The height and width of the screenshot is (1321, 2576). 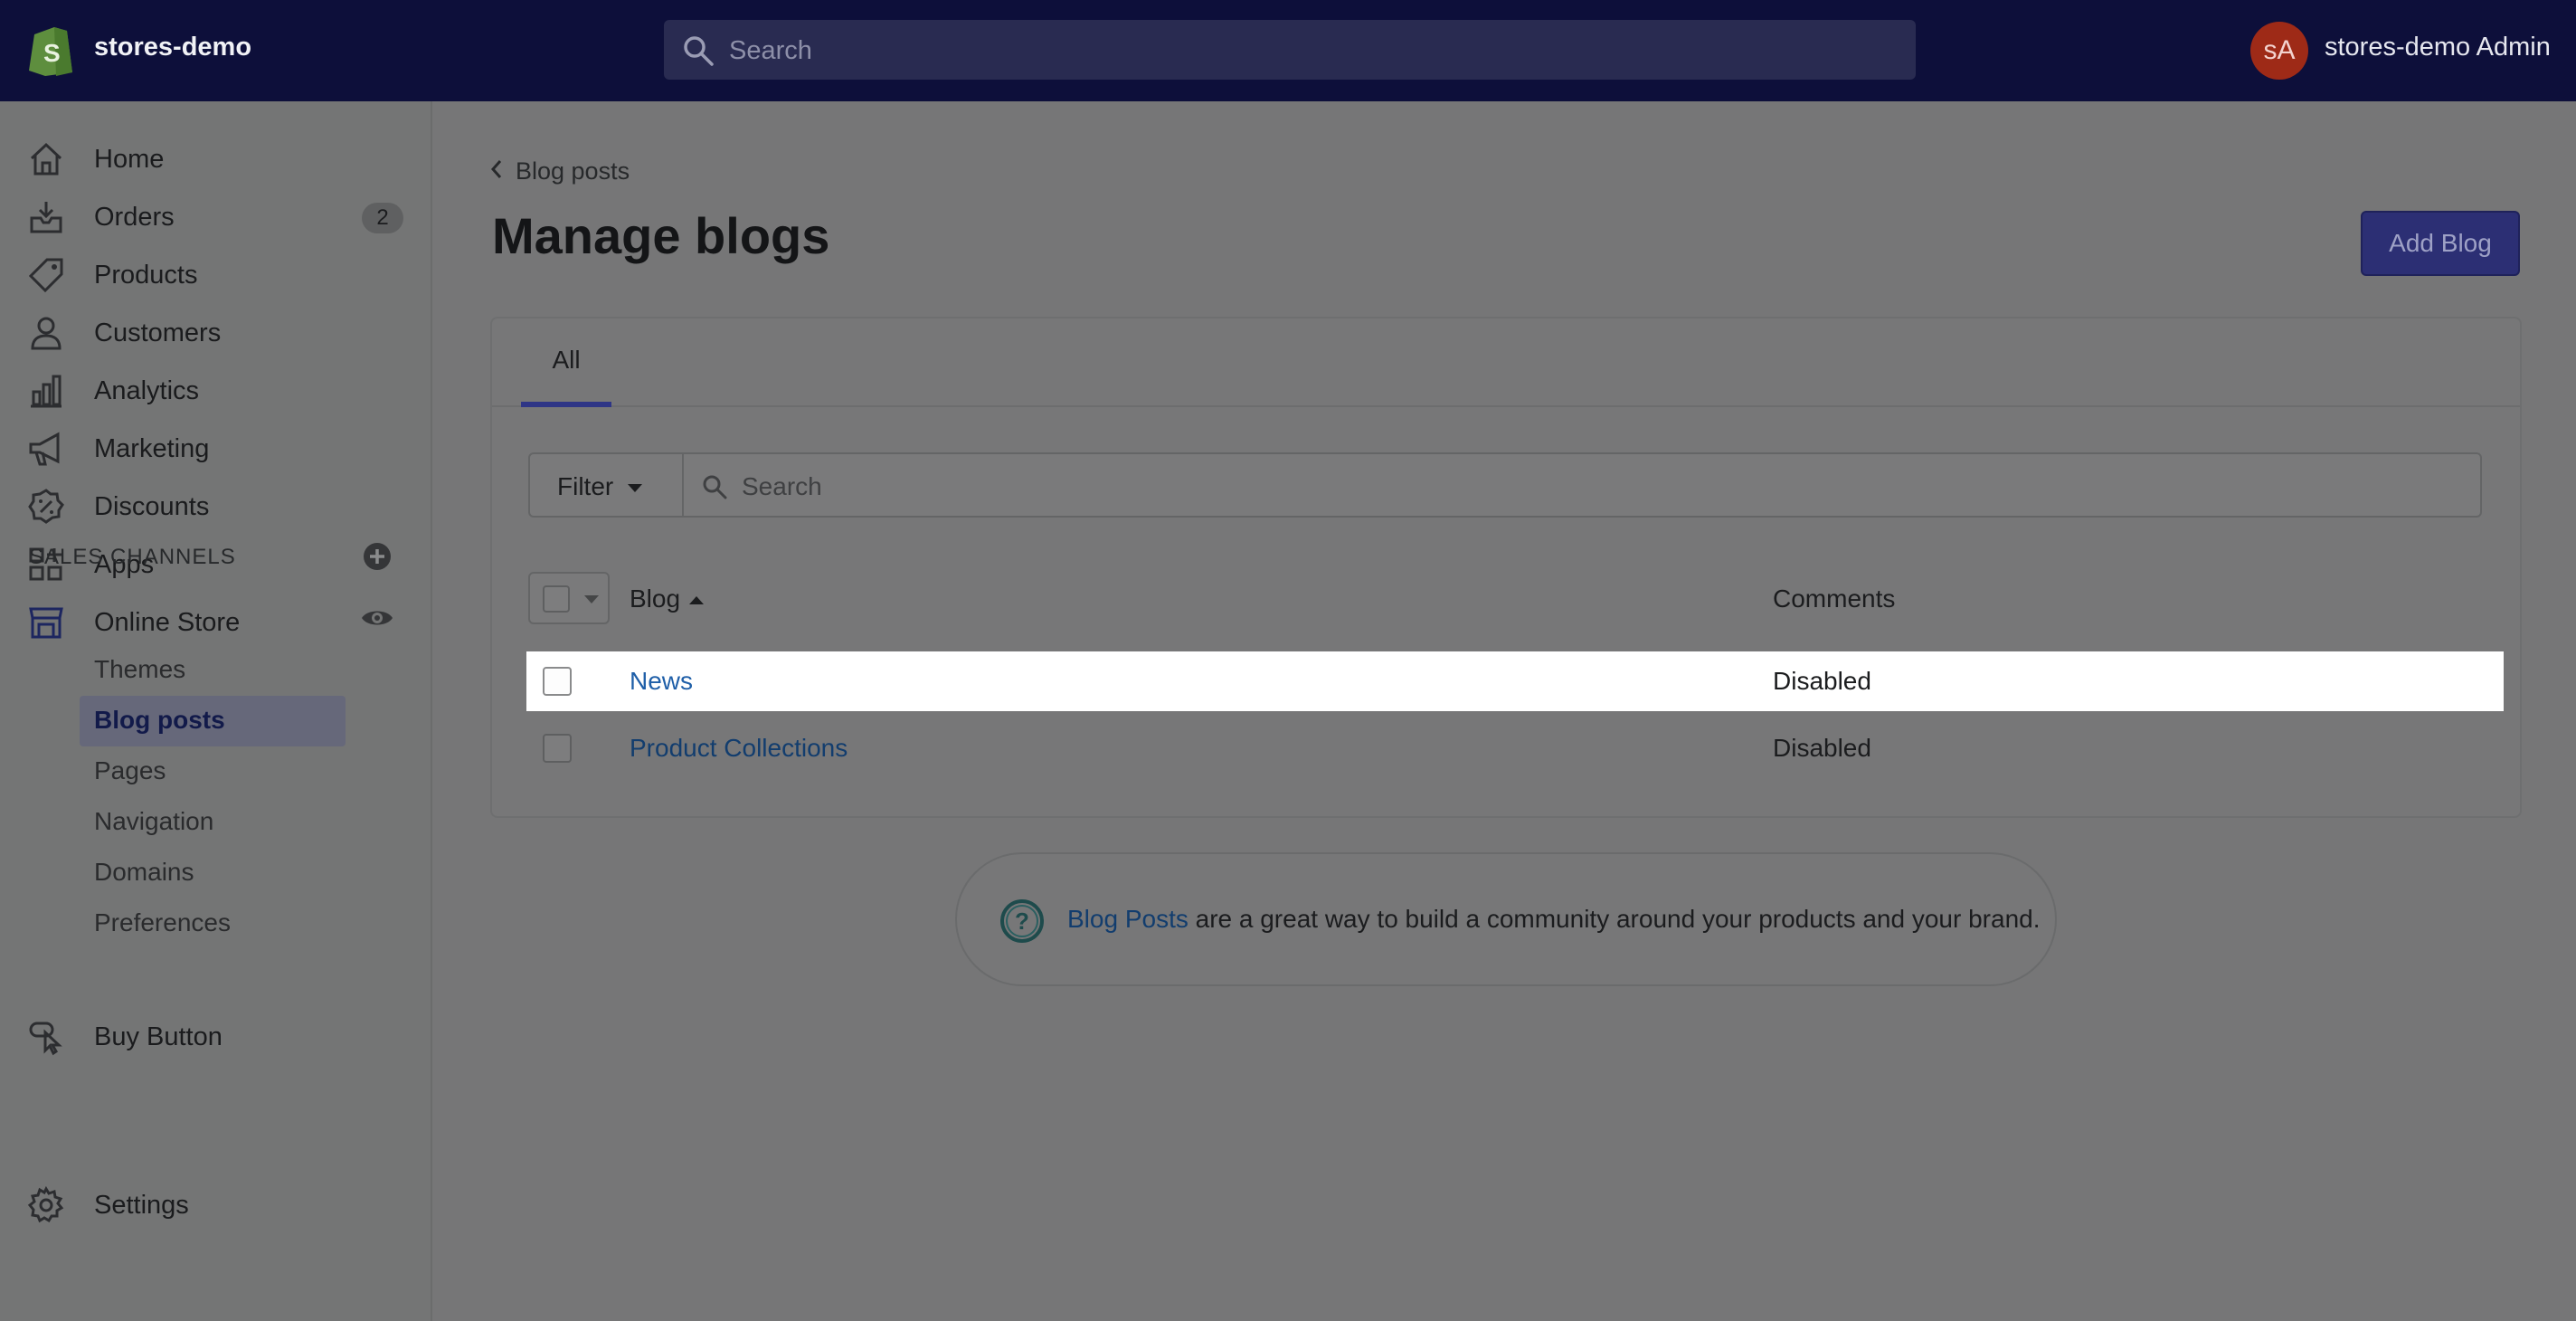 I want to click on sales-channels-heading: SALES CHANNELS, so click(x=132, y=557).